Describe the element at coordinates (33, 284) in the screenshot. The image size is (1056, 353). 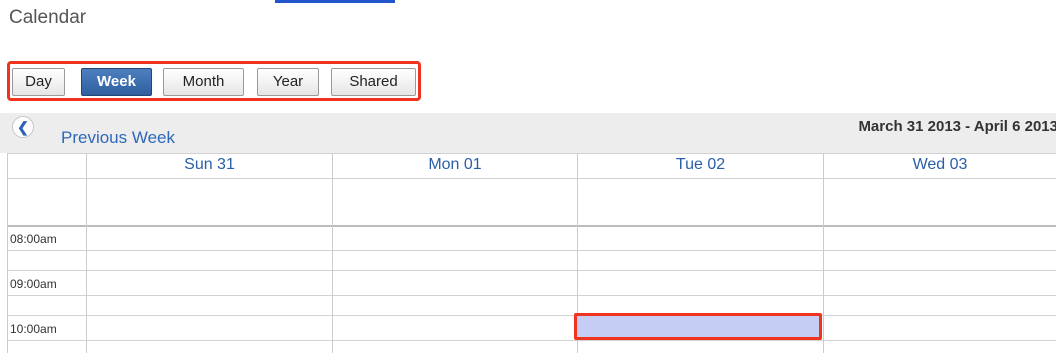
I see `time-label-0900: 09:00am` at that location.